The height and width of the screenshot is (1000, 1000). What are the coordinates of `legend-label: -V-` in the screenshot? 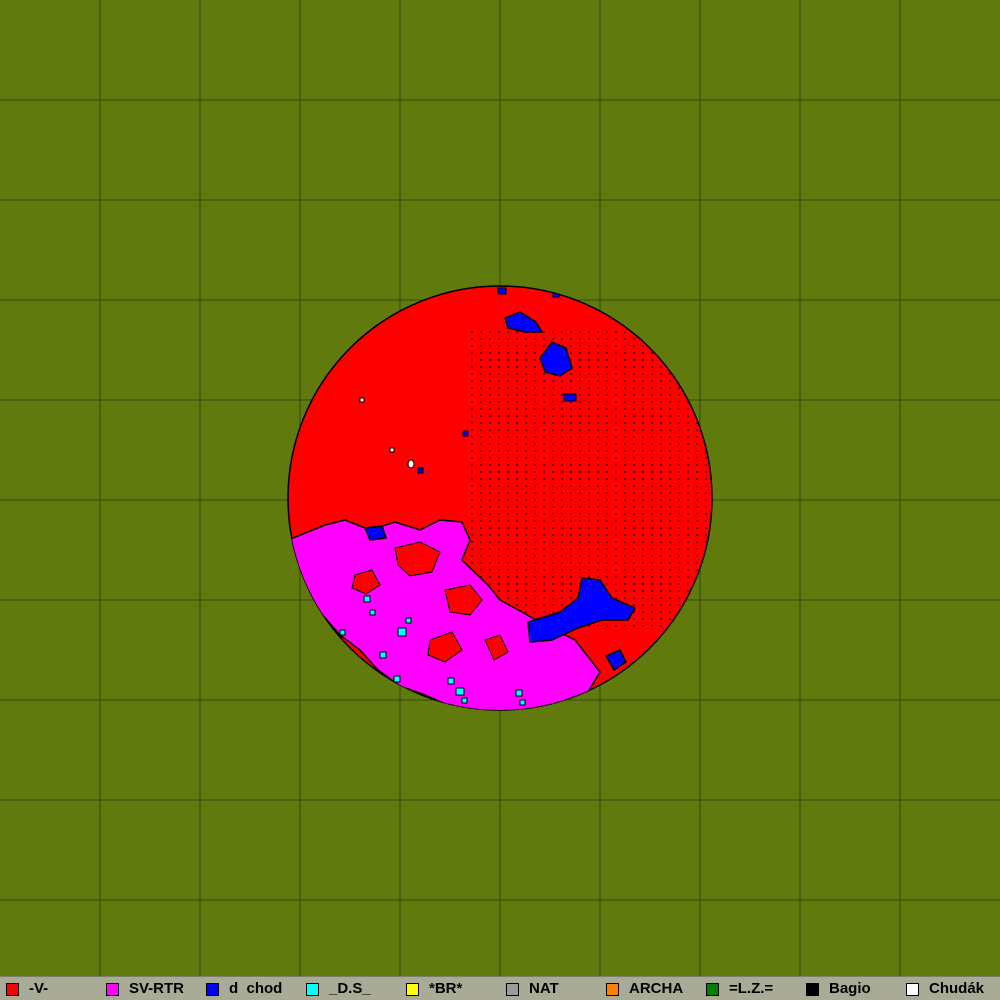 It's located at (39, 988).